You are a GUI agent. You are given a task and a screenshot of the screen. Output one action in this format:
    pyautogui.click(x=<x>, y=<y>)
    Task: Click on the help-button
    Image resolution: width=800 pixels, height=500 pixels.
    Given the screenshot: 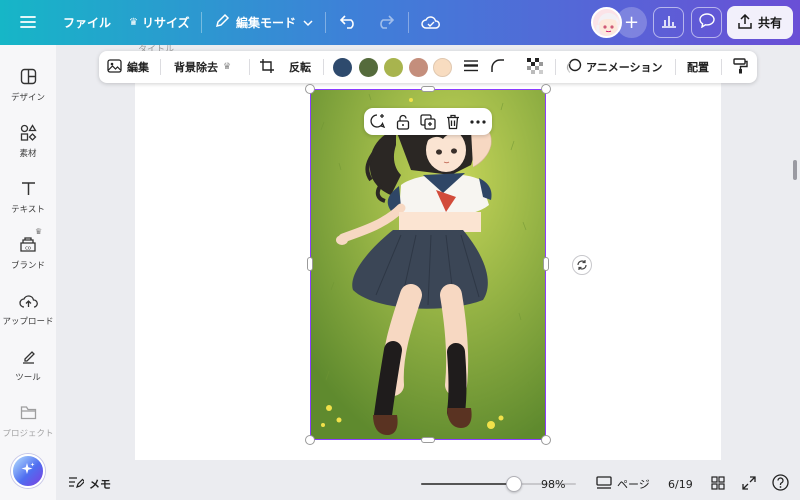 What is the action you would take?
    pyautogui.click(x=780, y=484)
    